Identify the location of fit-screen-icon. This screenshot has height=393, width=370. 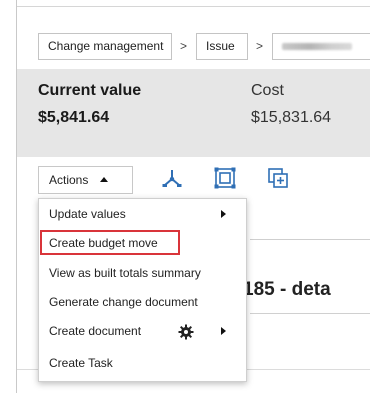
(225, 178).